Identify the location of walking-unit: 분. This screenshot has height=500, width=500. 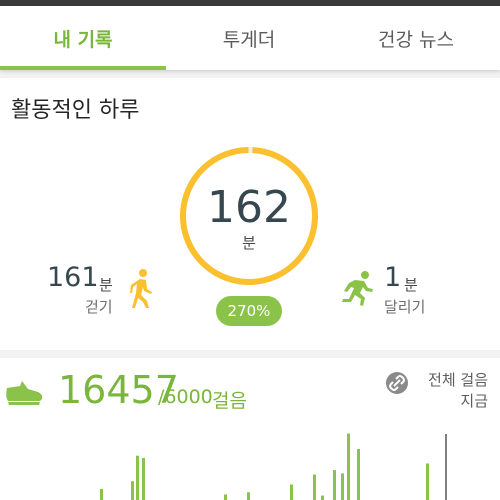
(106, 285).